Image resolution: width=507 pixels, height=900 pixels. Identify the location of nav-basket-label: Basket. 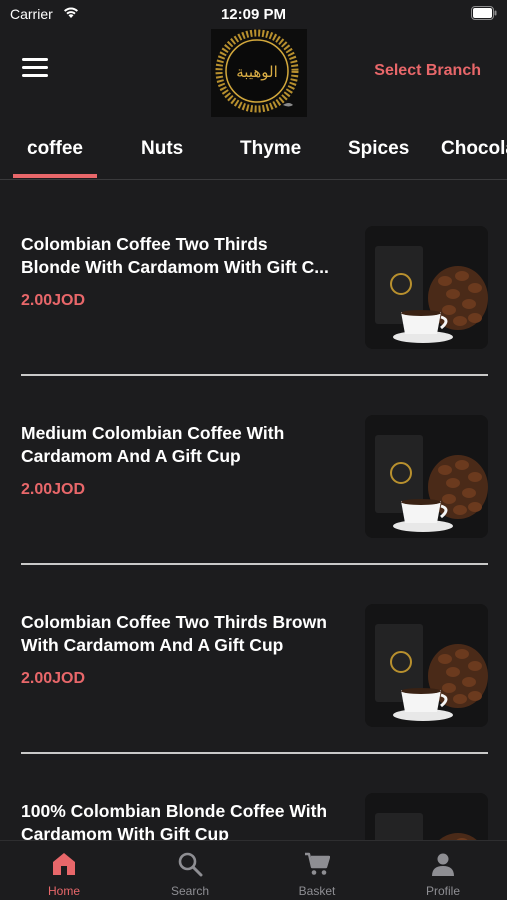
(317, 891).